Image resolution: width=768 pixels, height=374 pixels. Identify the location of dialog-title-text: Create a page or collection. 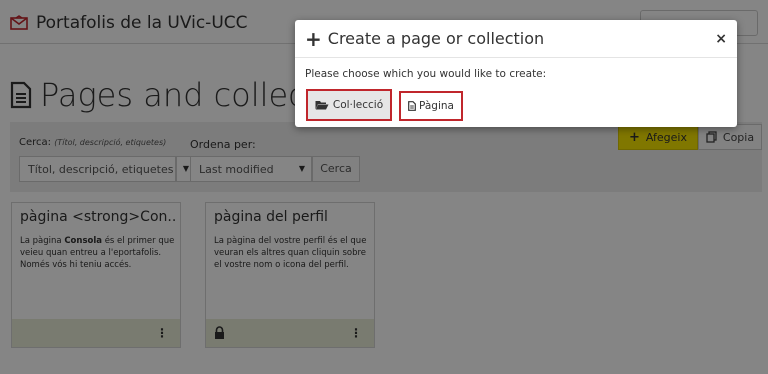
(436, 38).